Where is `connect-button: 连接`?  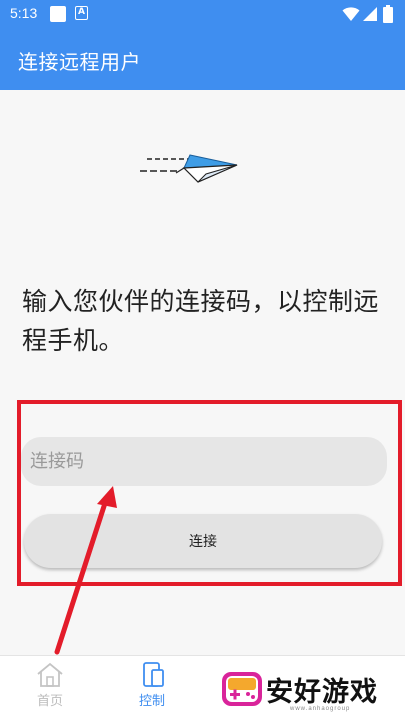 connect-button: 连接 is located at coordinates (203, 541).